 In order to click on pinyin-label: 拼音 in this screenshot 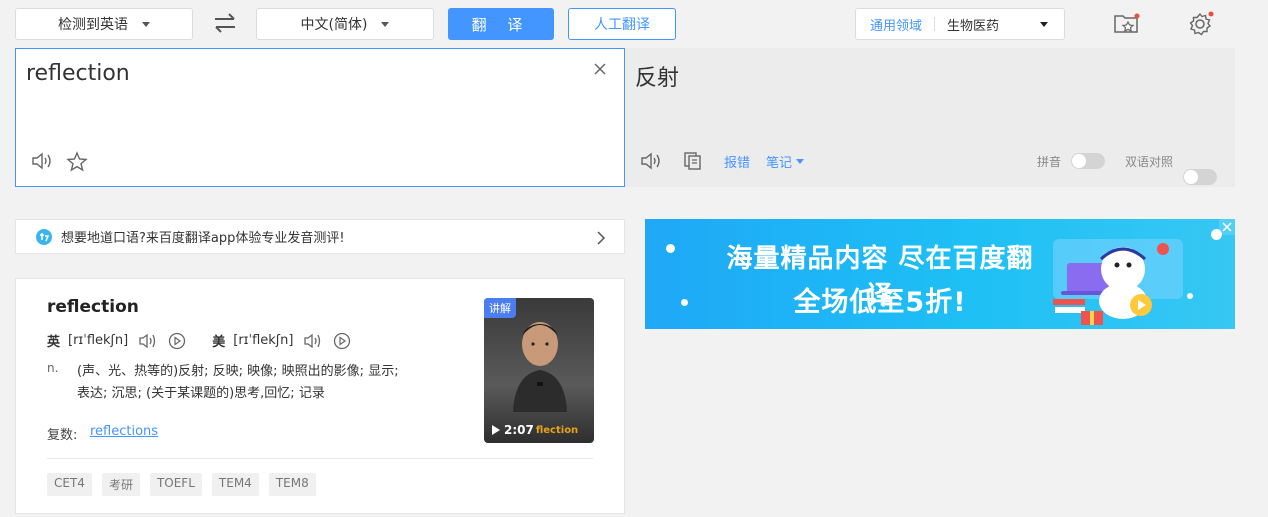, I will do `click(1049, 162)`.